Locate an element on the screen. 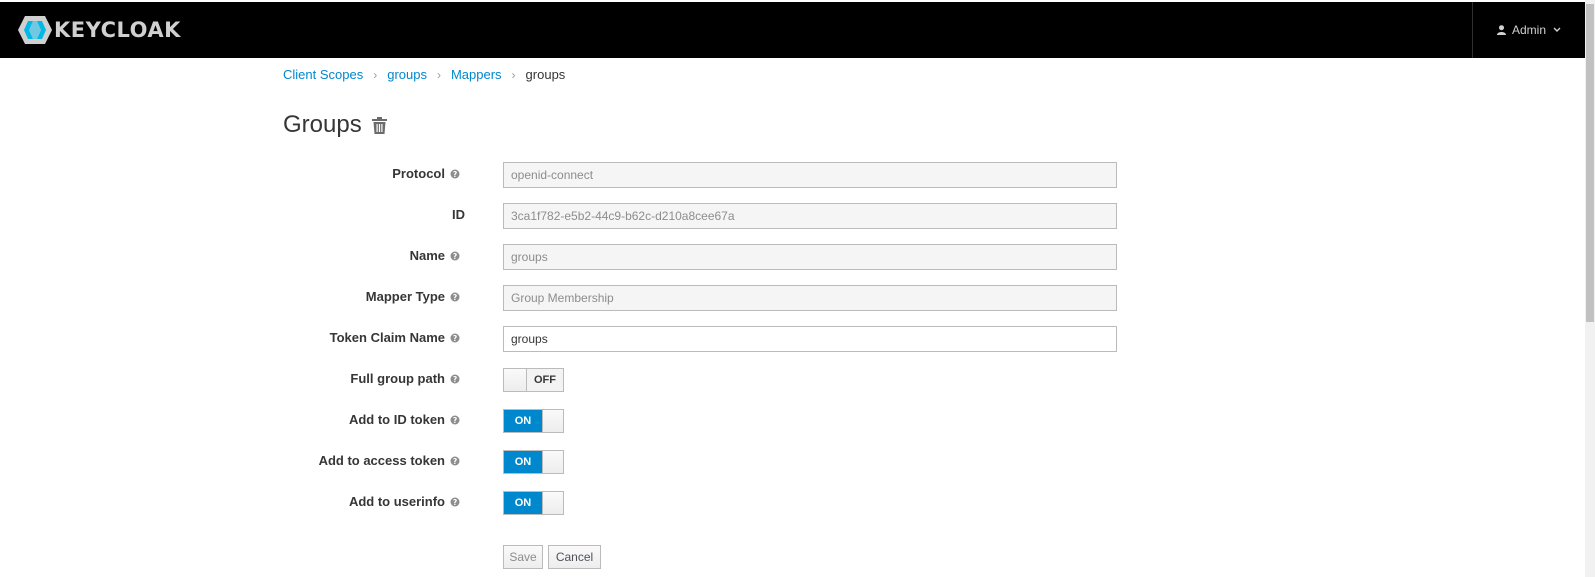  token-claim-name-row: Token Claim Name ? is located at coordinates (600, 339).